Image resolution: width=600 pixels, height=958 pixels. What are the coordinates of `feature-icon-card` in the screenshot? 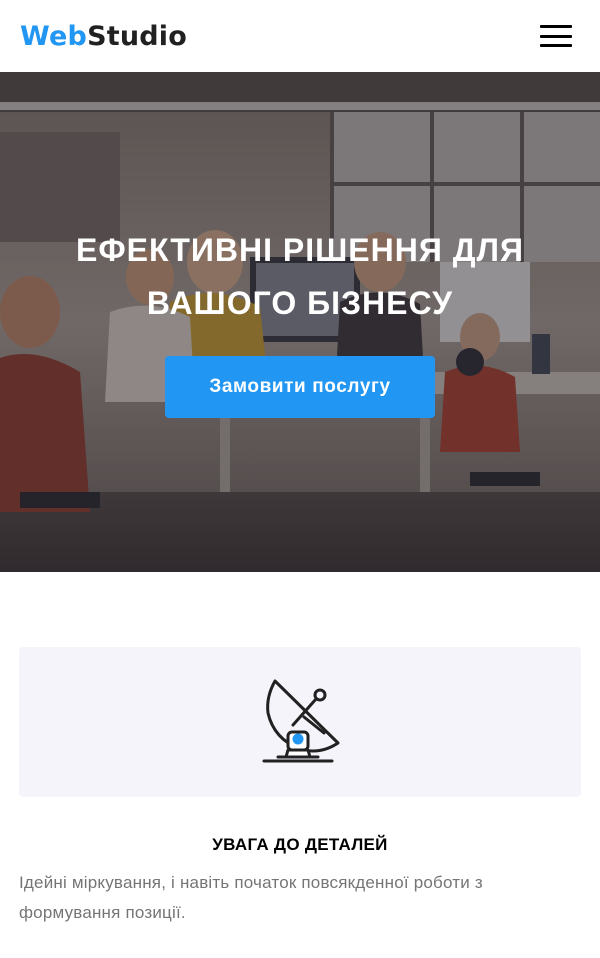 It's located at (300, 722).